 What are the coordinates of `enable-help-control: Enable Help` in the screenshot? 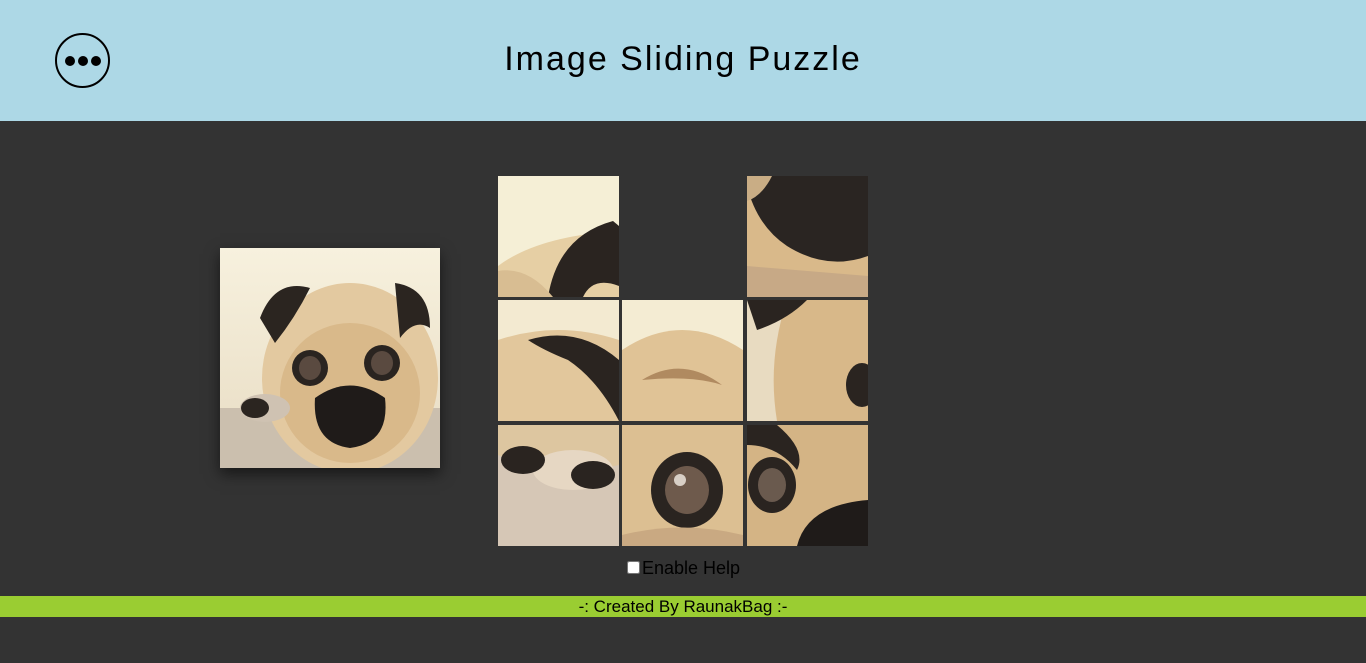 It's located at (683, 568).